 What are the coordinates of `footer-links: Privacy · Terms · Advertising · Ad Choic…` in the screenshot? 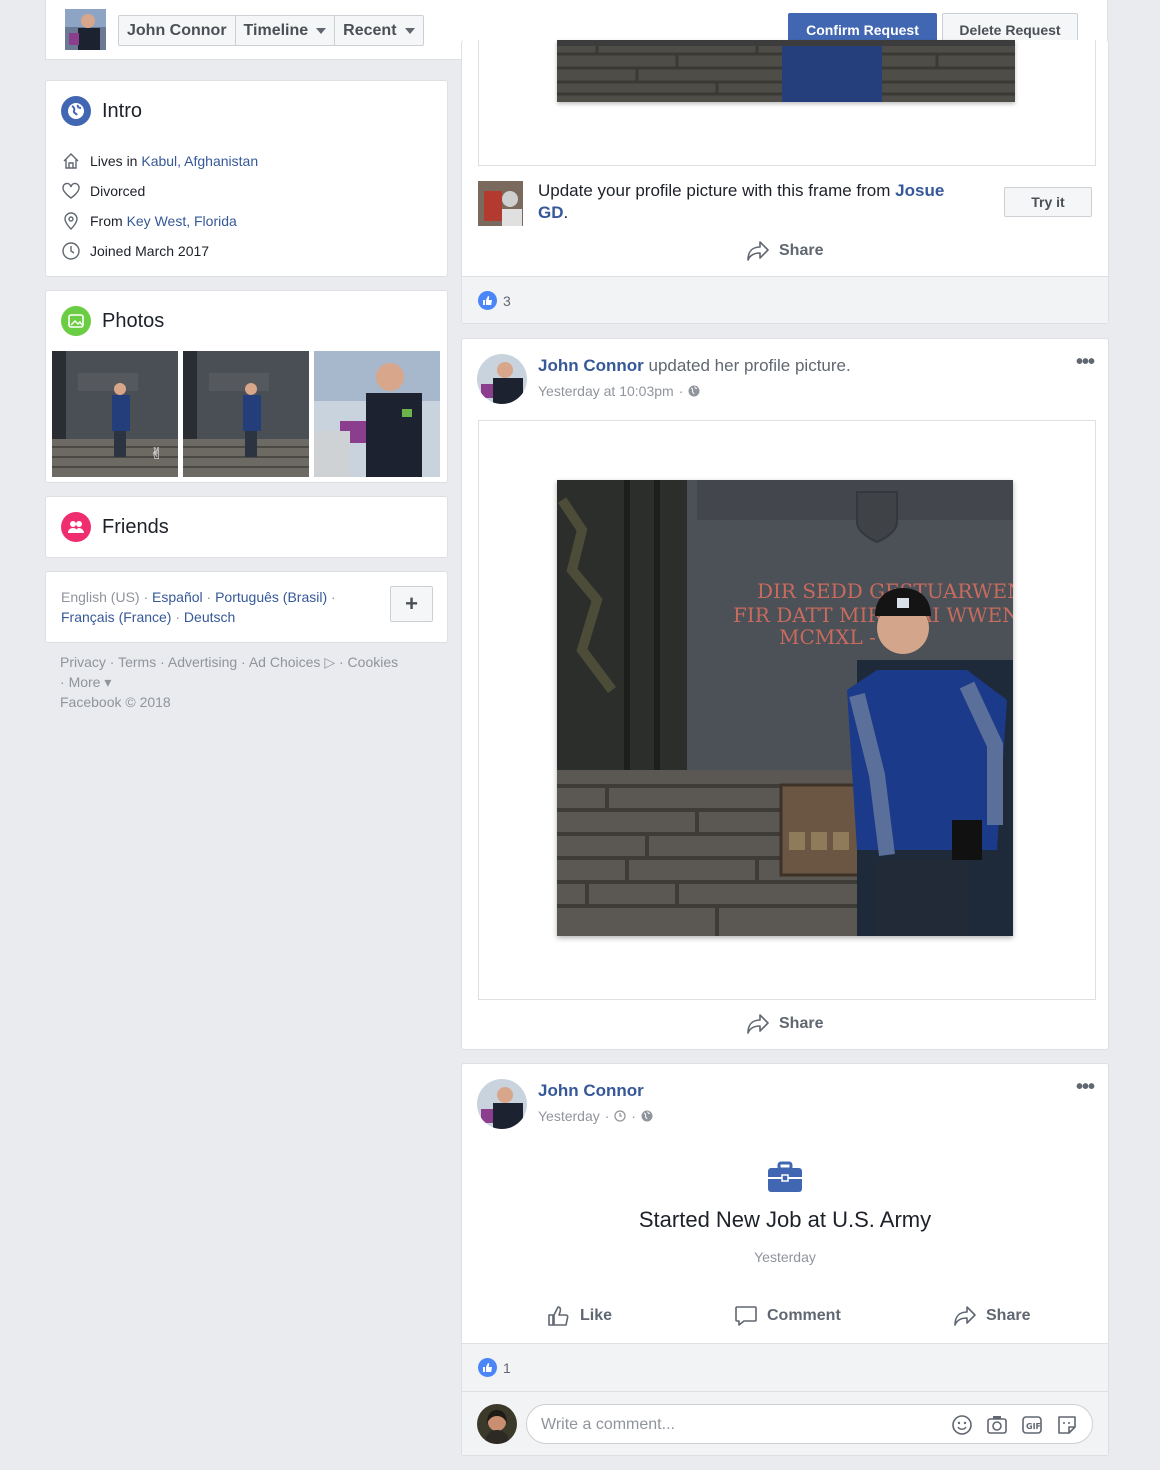 It's located at (229, 682).